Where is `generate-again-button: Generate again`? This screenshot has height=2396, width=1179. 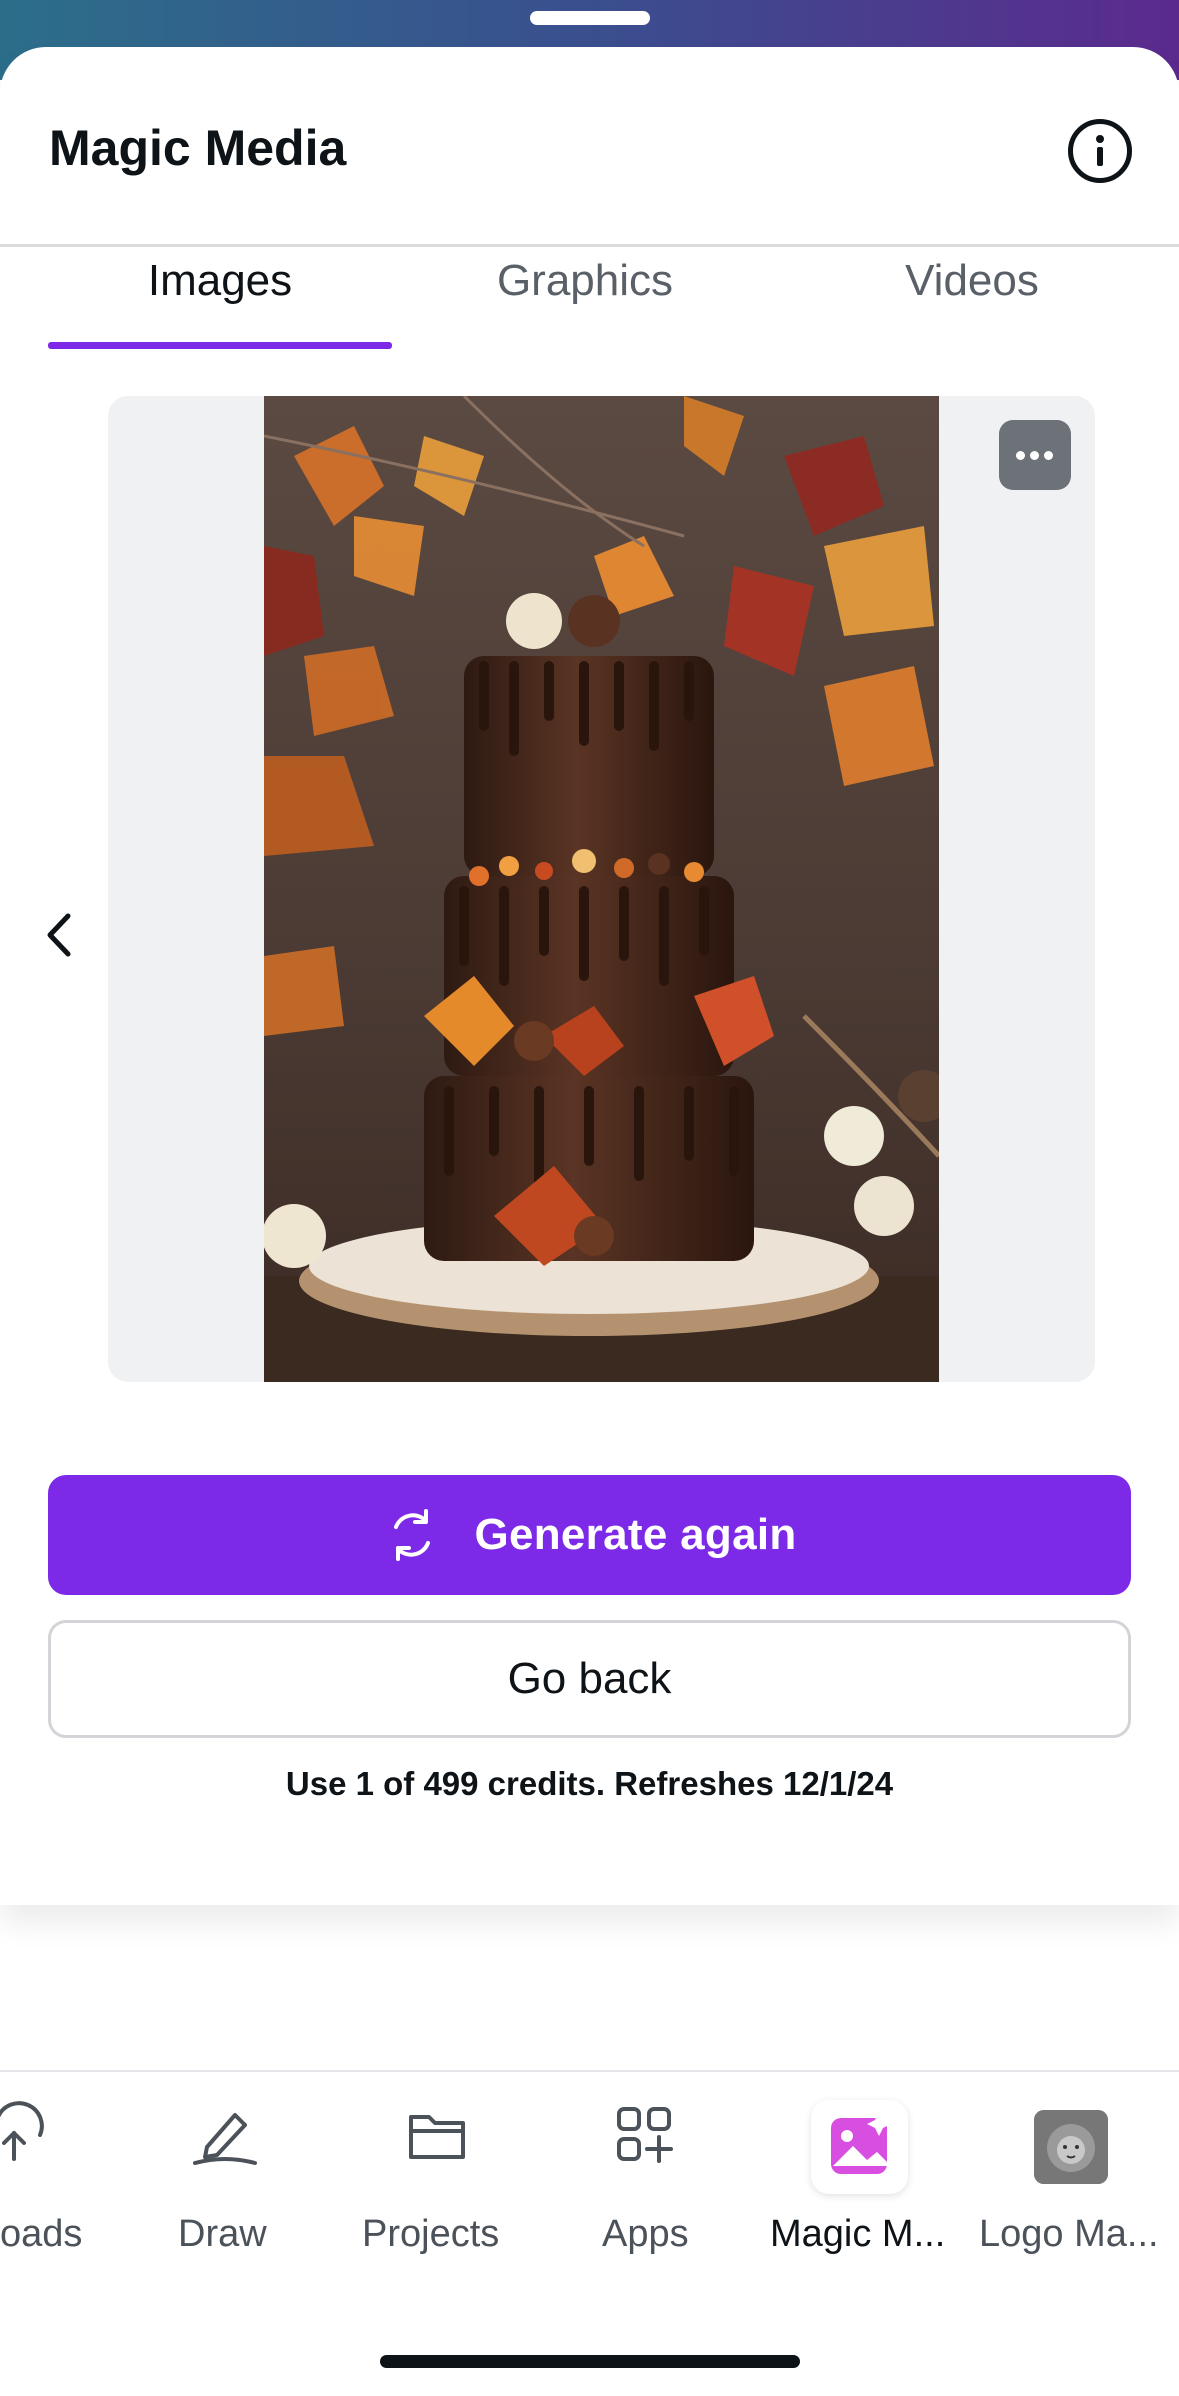
generate-again-button: Generate again is located at coordinates (589, 1535).